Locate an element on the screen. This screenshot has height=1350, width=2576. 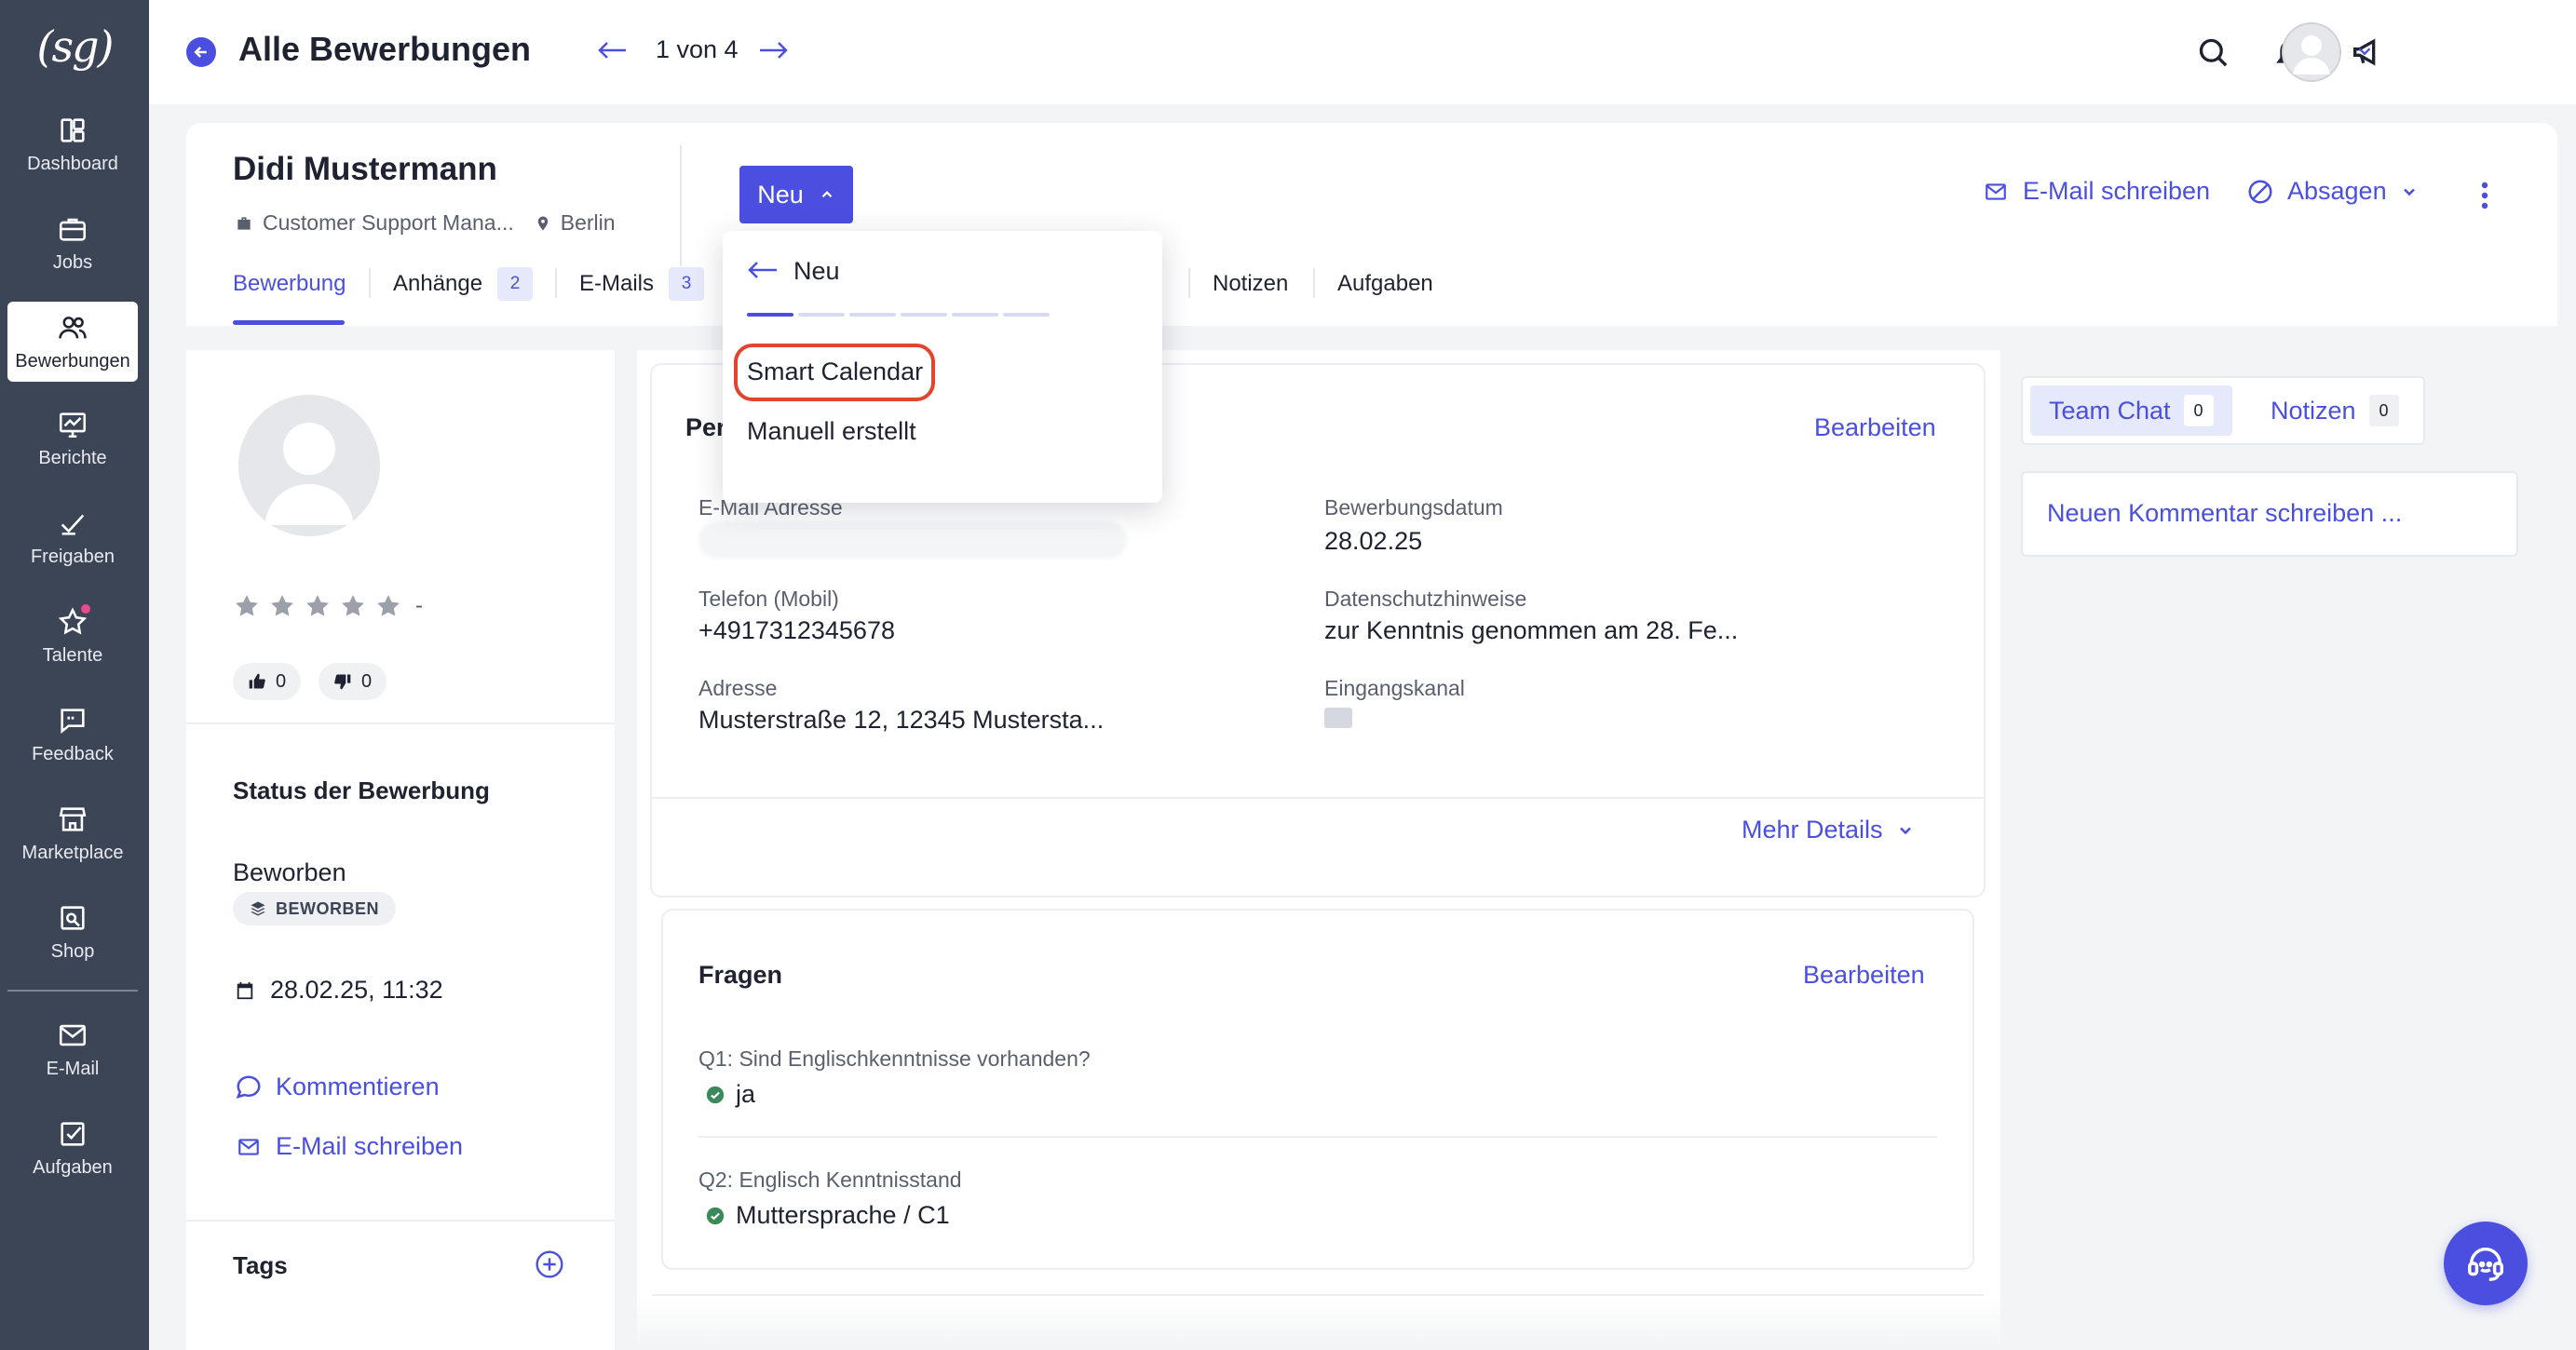
question-label: Q1: Sind Englischkenntnisse vorhanden? is located at coordinates (894, 1059).